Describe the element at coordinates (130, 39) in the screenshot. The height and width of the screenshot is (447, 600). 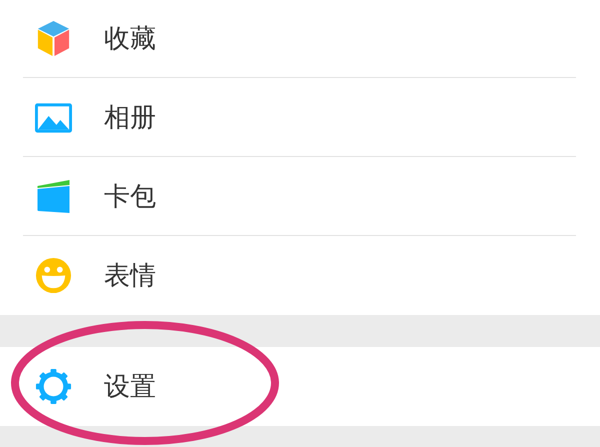
I see `menu-item-label: 收藏` at that location.